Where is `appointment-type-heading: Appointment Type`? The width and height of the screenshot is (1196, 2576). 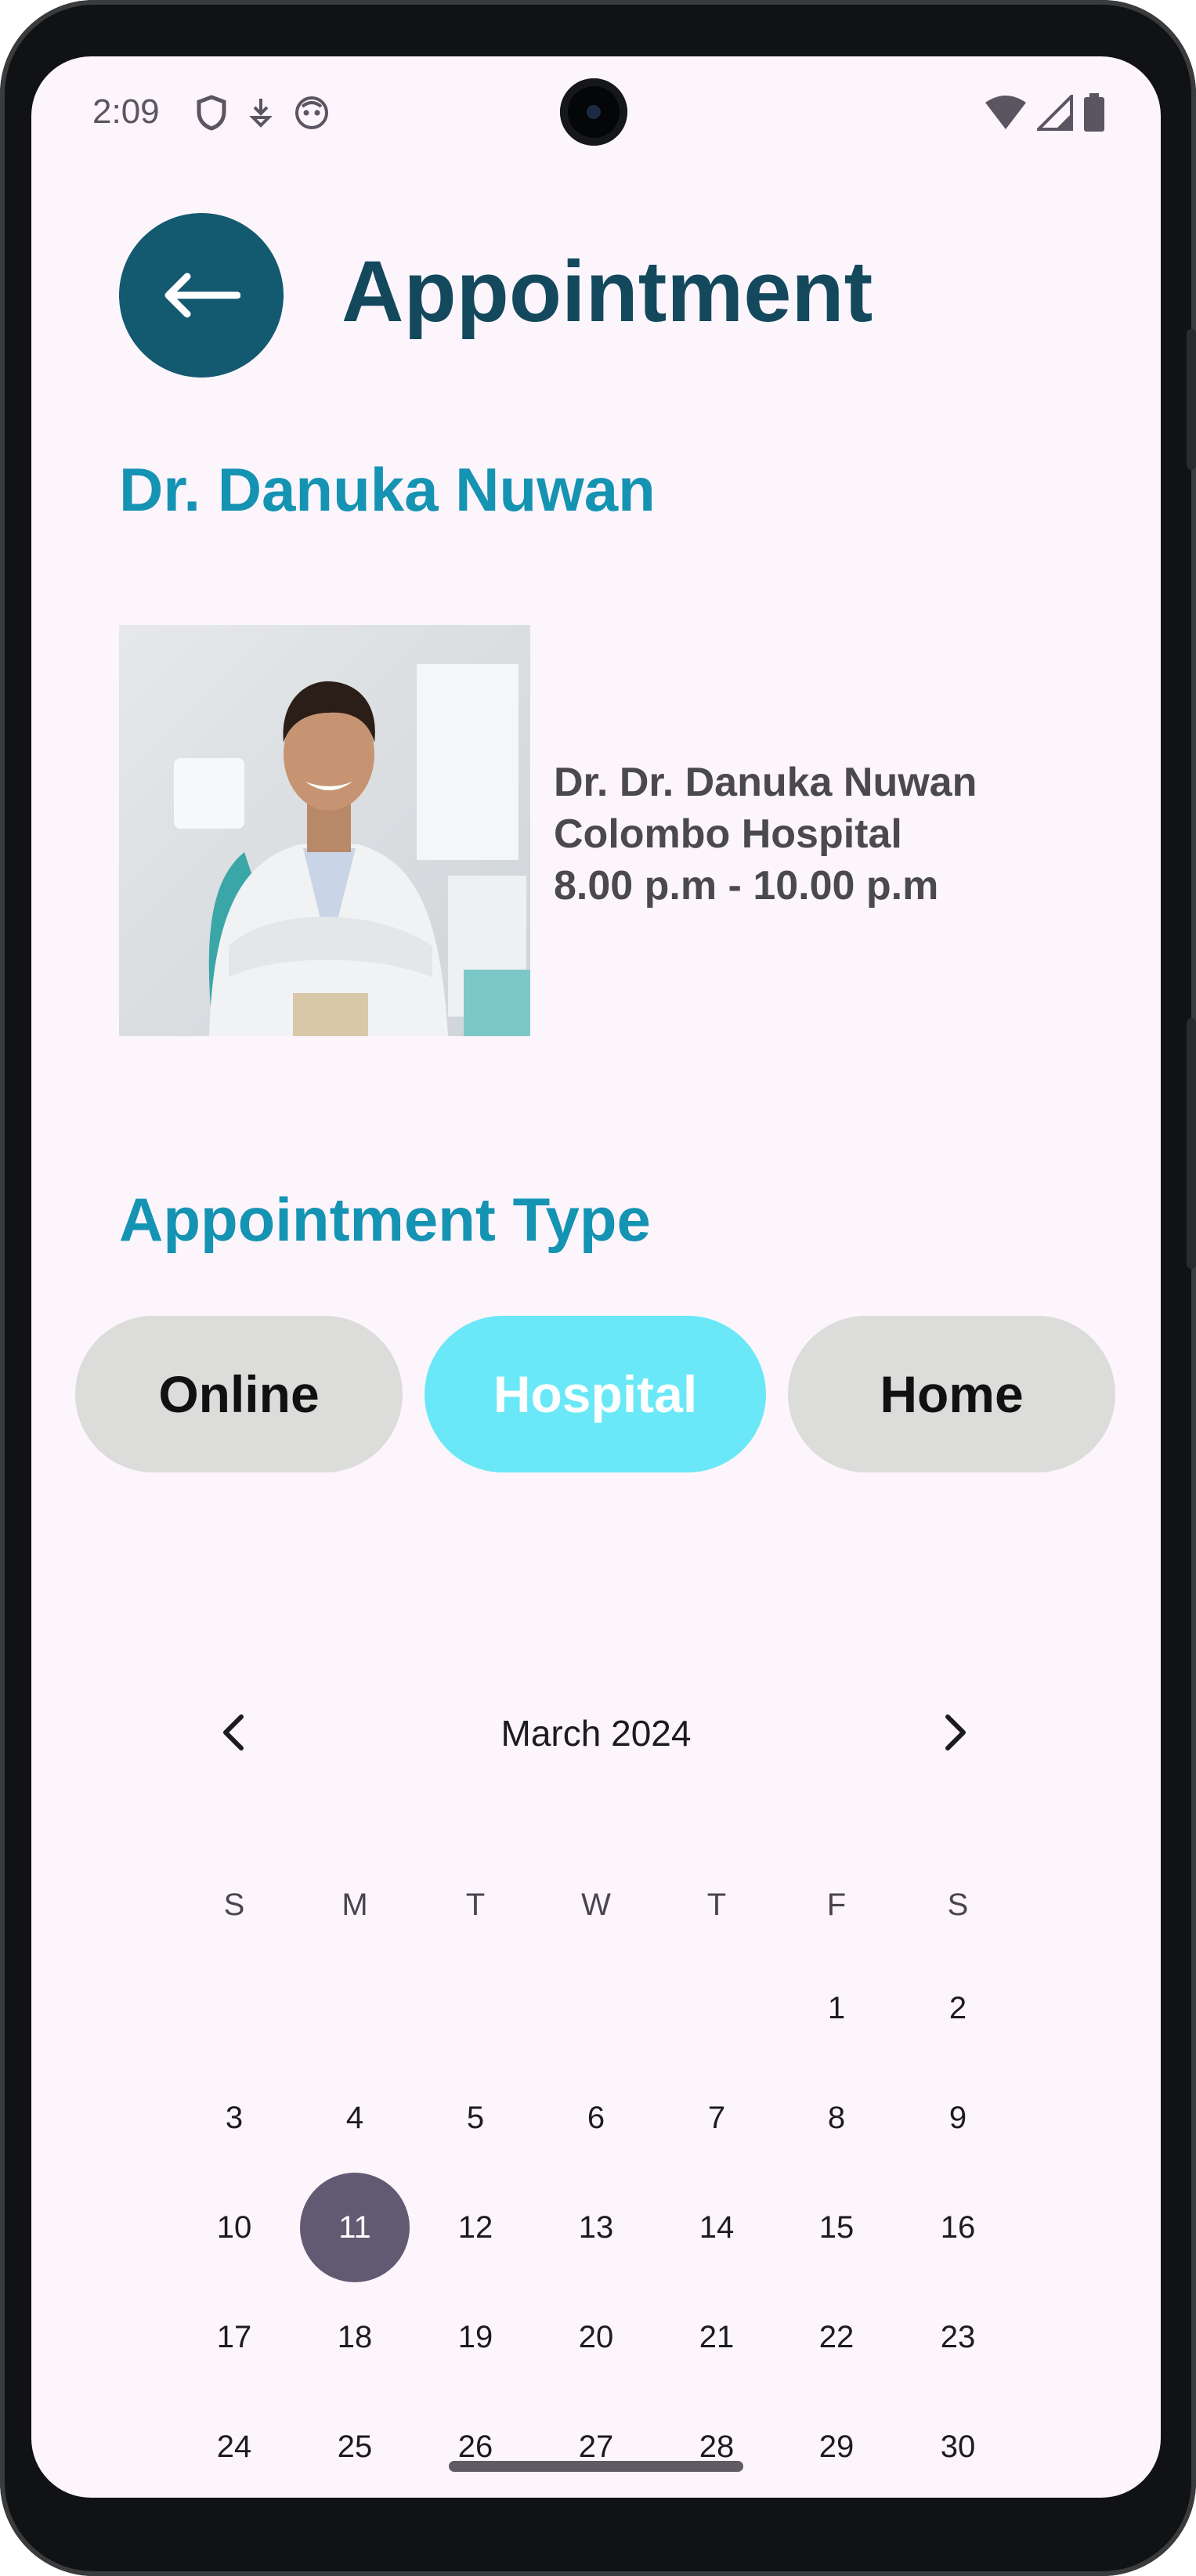
appointment-type-heading: Appointment Type is located at coordinates (385, 1219).